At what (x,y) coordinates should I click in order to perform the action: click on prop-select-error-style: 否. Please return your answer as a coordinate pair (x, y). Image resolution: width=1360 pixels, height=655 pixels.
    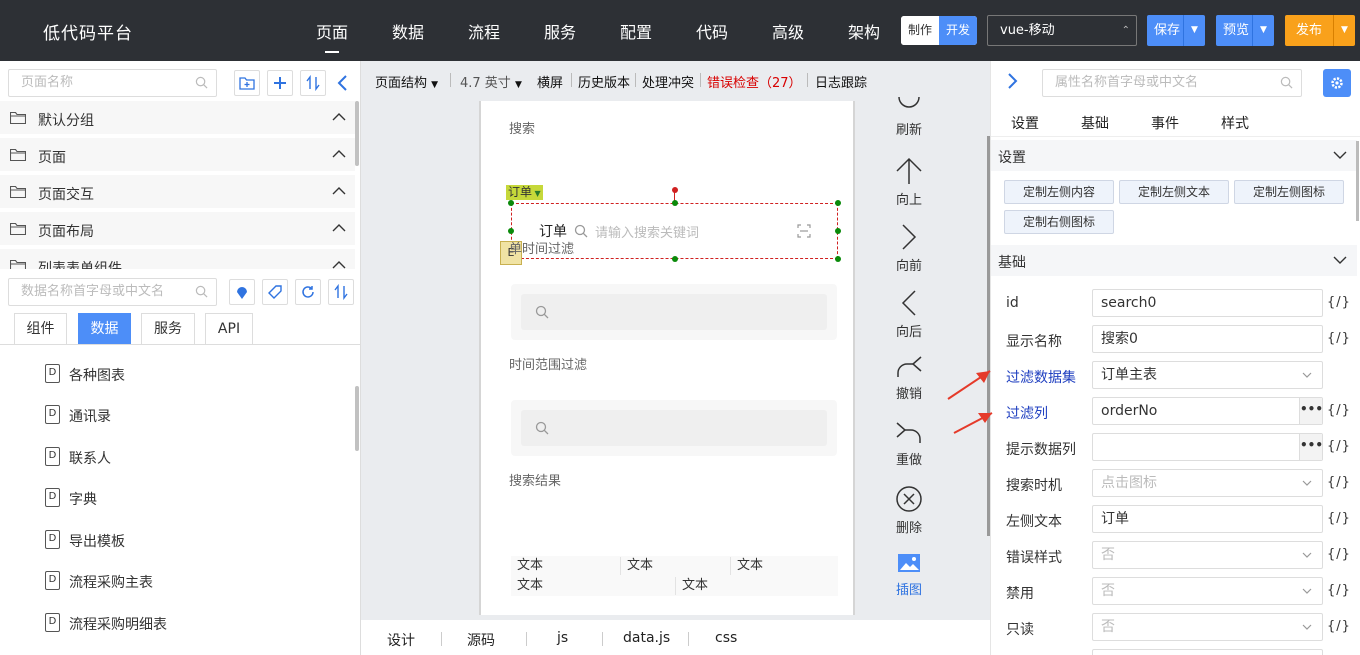
    Looking at the image, I should click on (1207, 555).